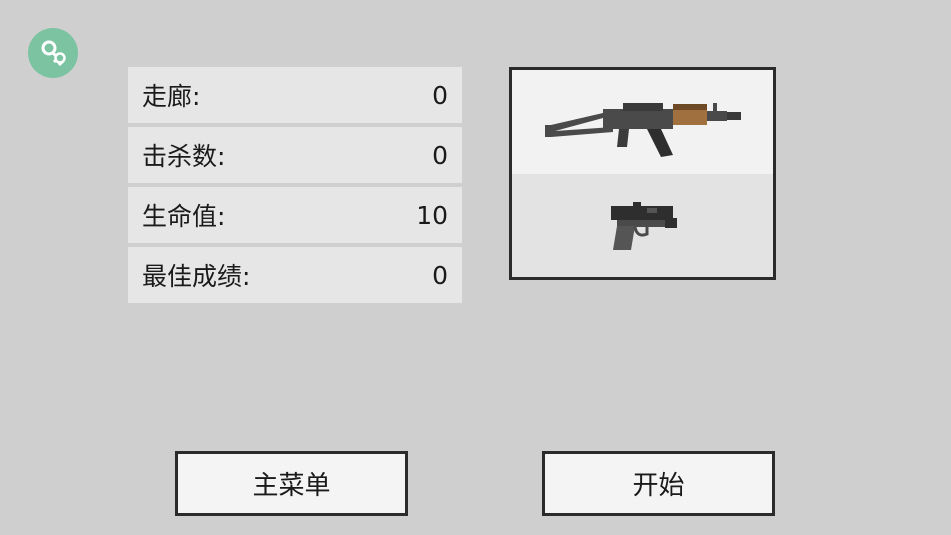 Image resolution: width=951 pixels, height=535 pixels. Describe the element at coordinates (295, 275) in the screenshot. I see `stat-row-best-score: 最佳成绩: 0` at that location.